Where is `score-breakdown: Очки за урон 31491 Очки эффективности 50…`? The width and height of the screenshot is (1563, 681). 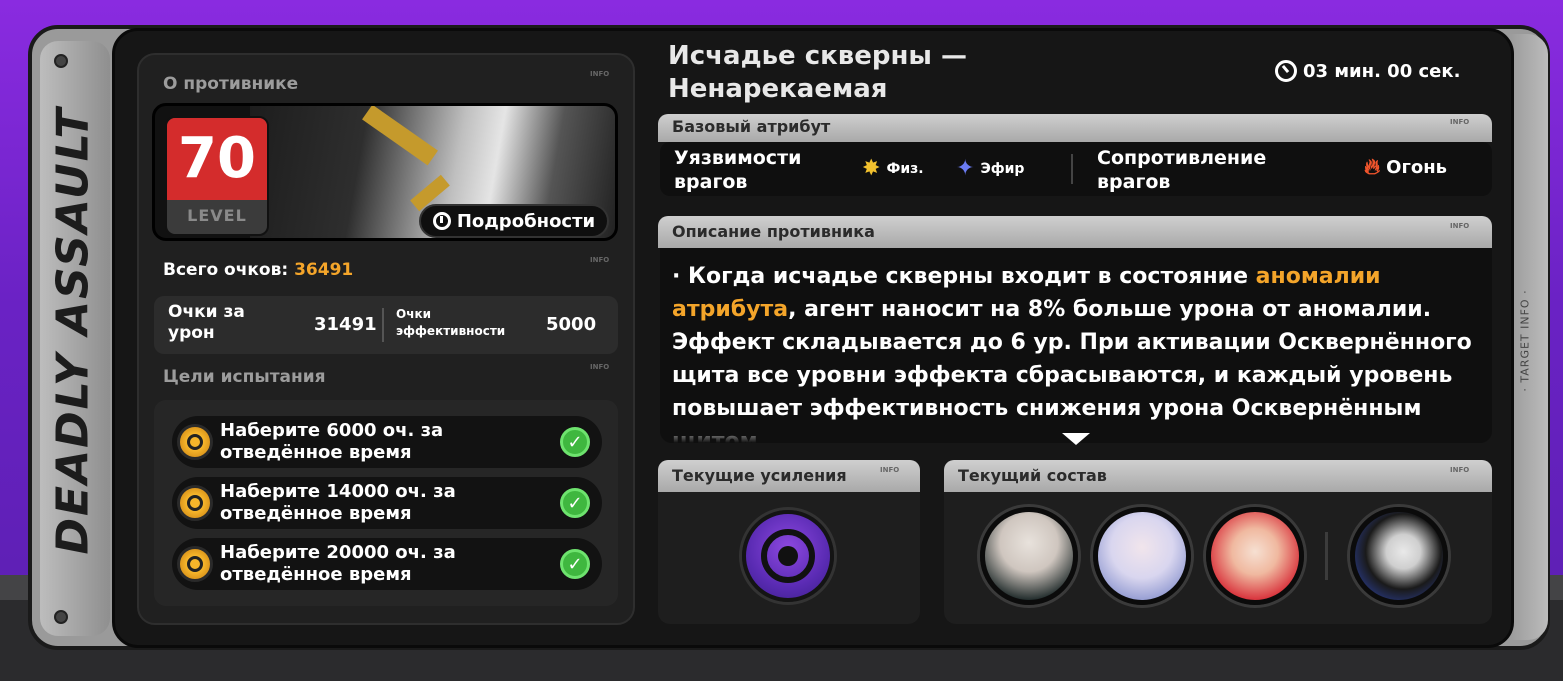 score-breakdown: Очки за урон 31491 Очки эффективности 50… is located at coordinates (386, 325).